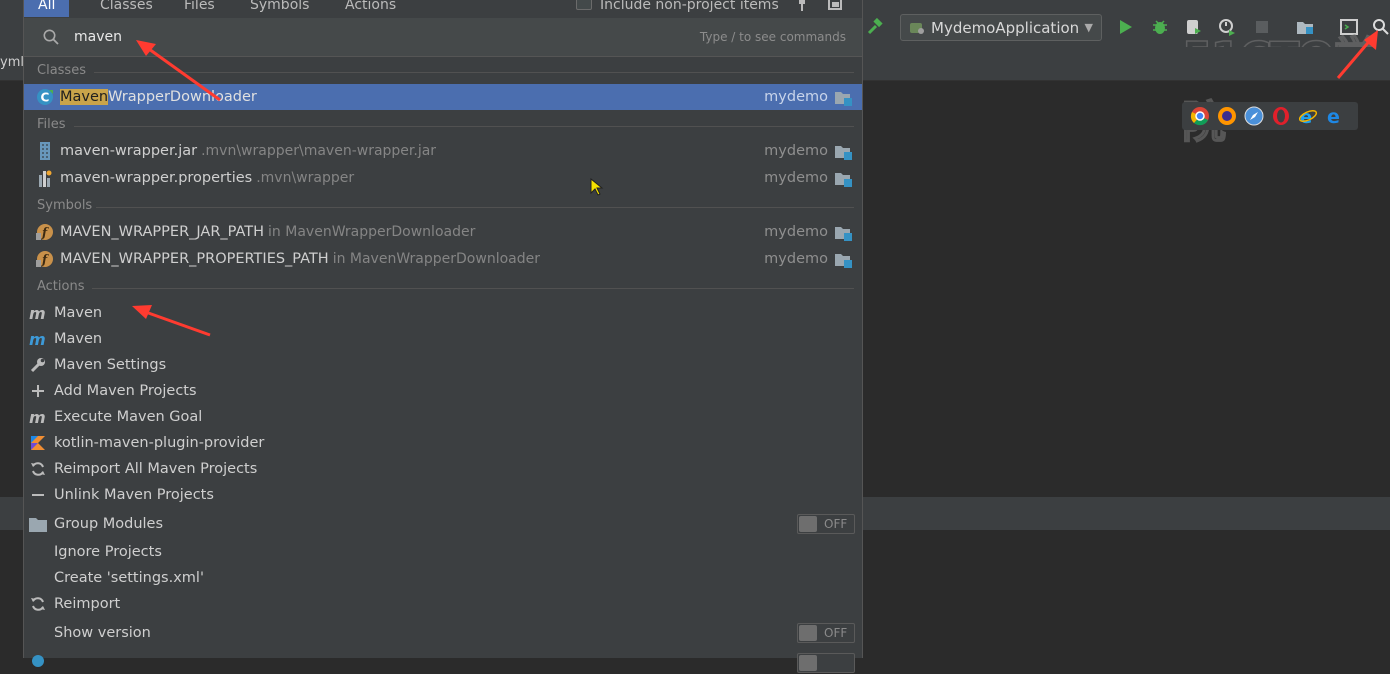 Image resolution: width=1390 pixels, height=674 pixels. Describe the element at coordinates (65, 205) in the screenshot. I see `section-label: Symbols` at that location.